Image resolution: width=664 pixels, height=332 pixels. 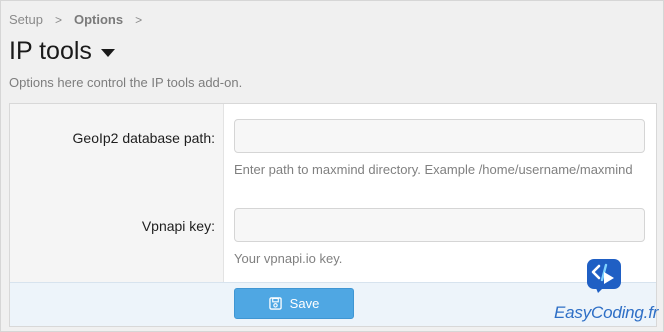 I want to click on vpnapi-key-hint: Your vpnapi.io key., so click(x=288, y=258).